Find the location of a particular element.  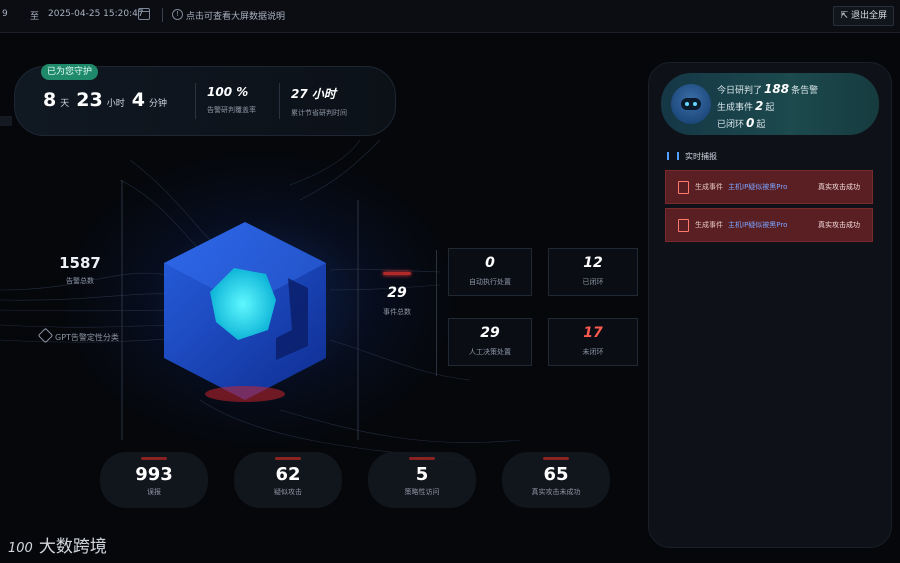

attack-failed-label: 真实攻击未成功 is located at coordinates (556, 492).